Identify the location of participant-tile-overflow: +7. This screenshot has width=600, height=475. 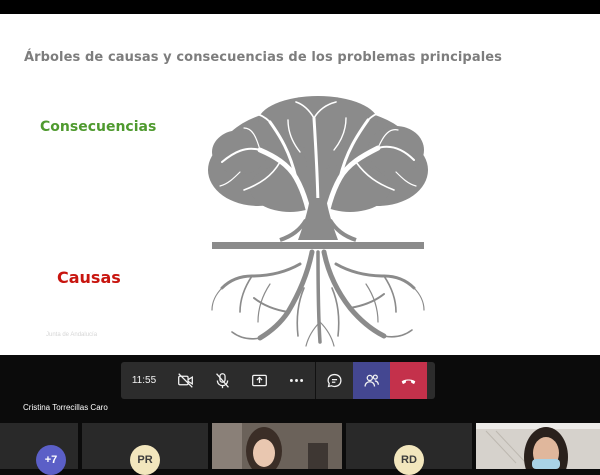
(39, 449).